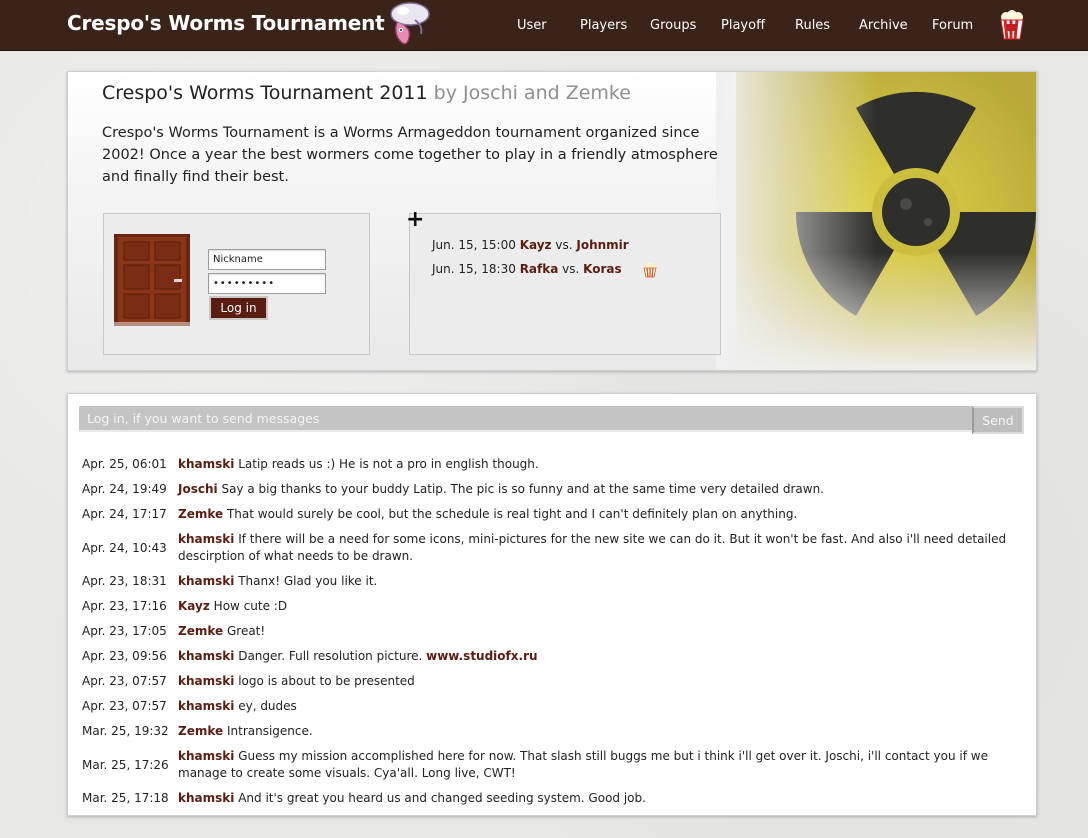  What do you see at coordinates (812, 25) in the screenshot?
I see `nav-rules: Rules` at bounding box center [812, 25].